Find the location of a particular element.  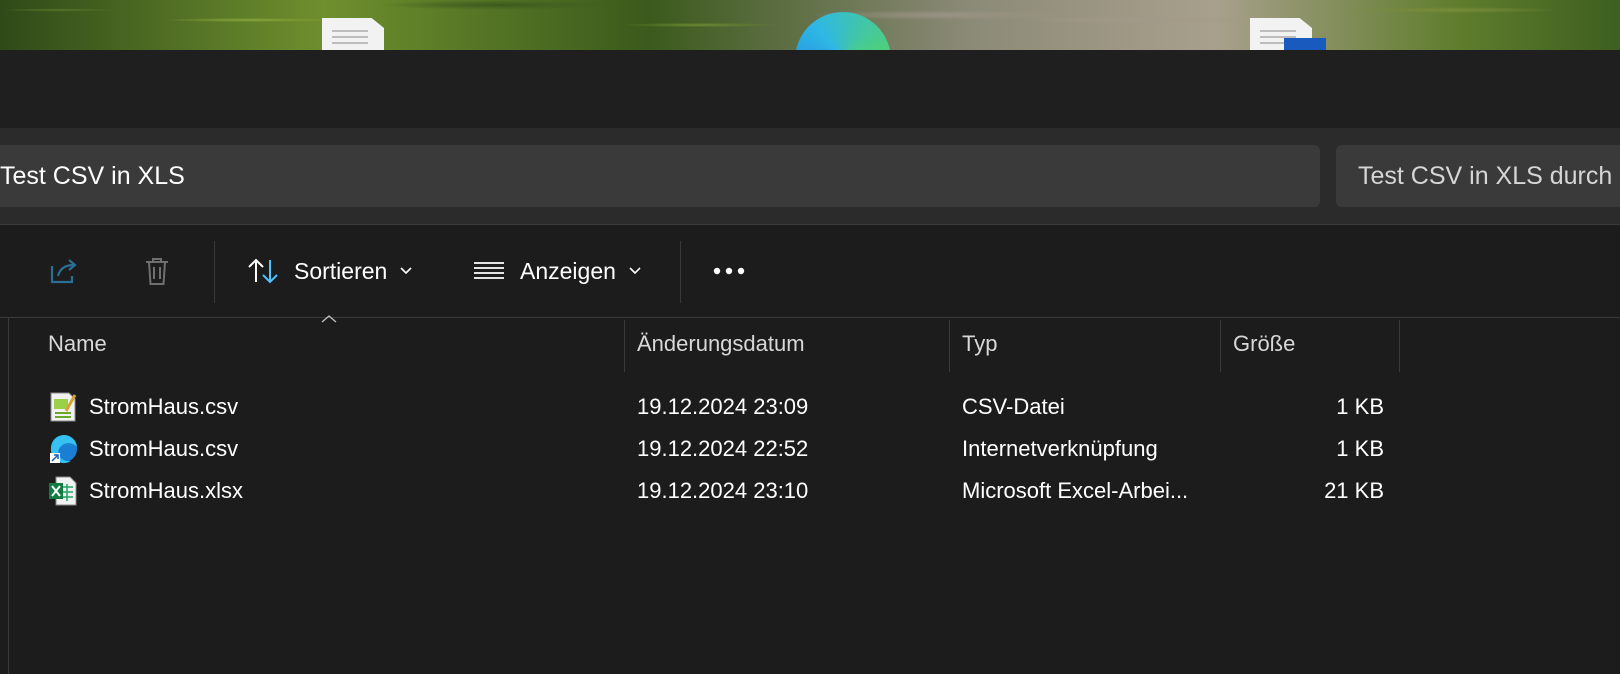

column-header-type: Typ is located at coordinates (1085, 344).